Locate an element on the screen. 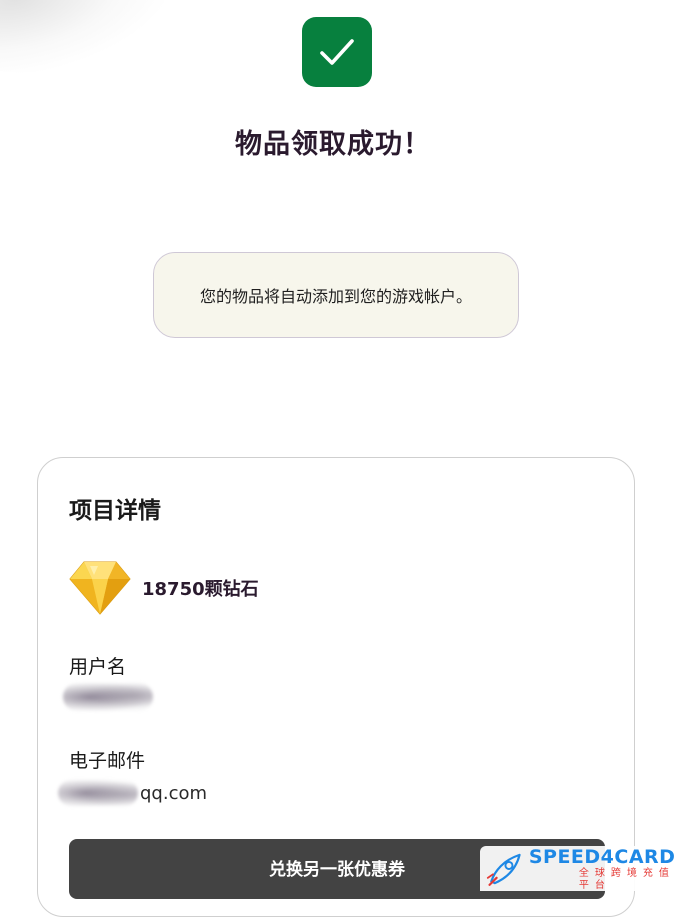  email-label: 电子邮件 is located at coordinates (107, 761).